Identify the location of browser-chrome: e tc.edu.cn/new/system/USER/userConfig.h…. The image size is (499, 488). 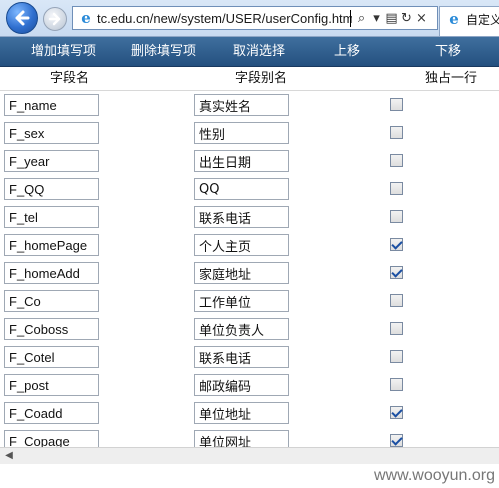
(249, 18).